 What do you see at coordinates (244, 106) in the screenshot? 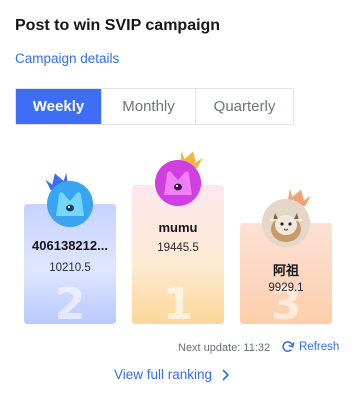
I see `tab-quarterly: Quarterly` at bounding box center [244, 106].